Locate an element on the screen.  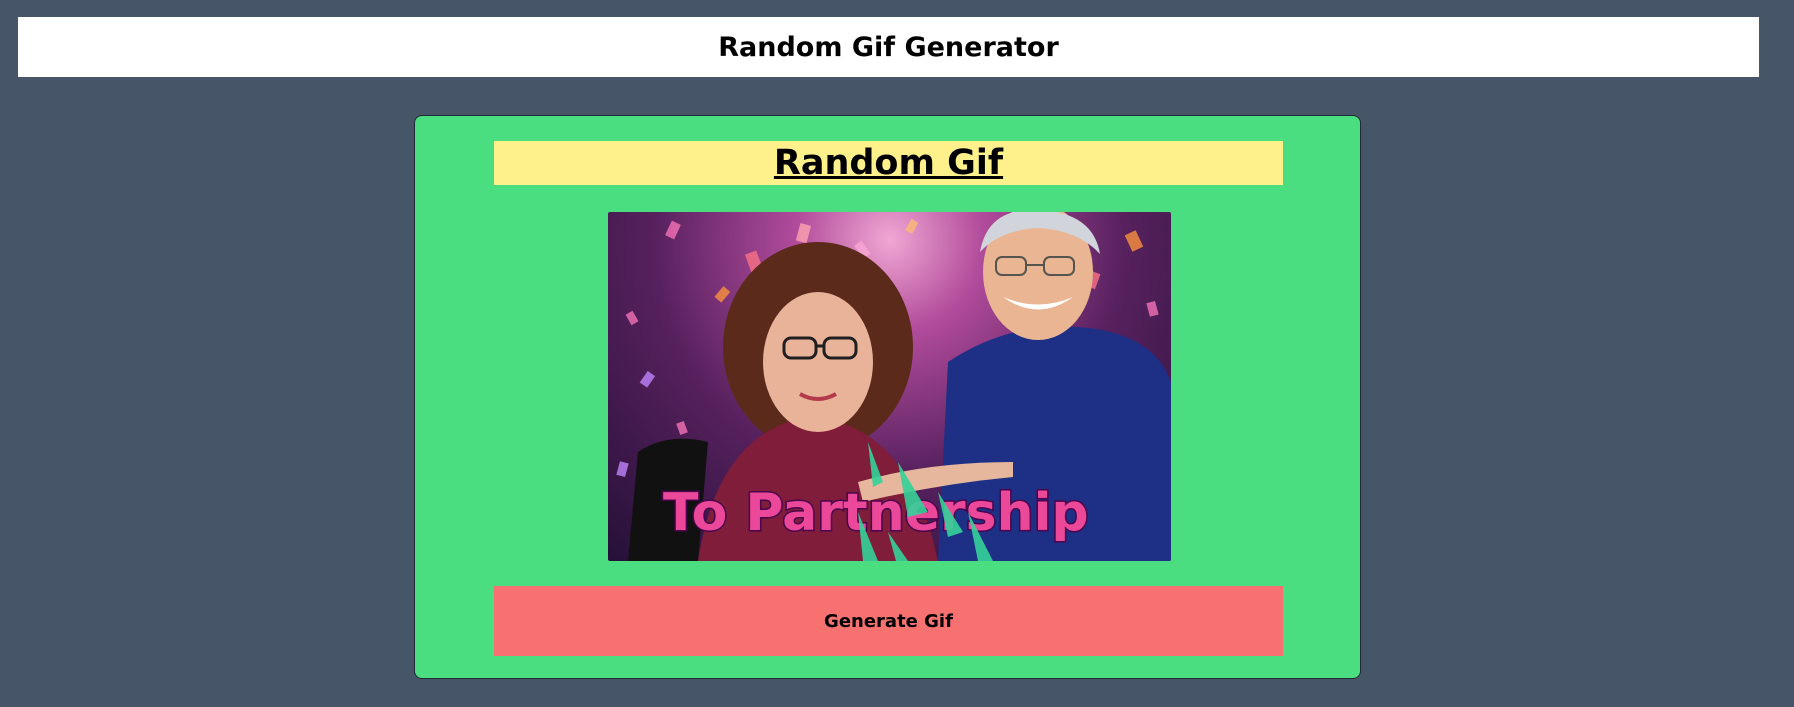
card-title: Random Gif is located at coordinates (888, 163).